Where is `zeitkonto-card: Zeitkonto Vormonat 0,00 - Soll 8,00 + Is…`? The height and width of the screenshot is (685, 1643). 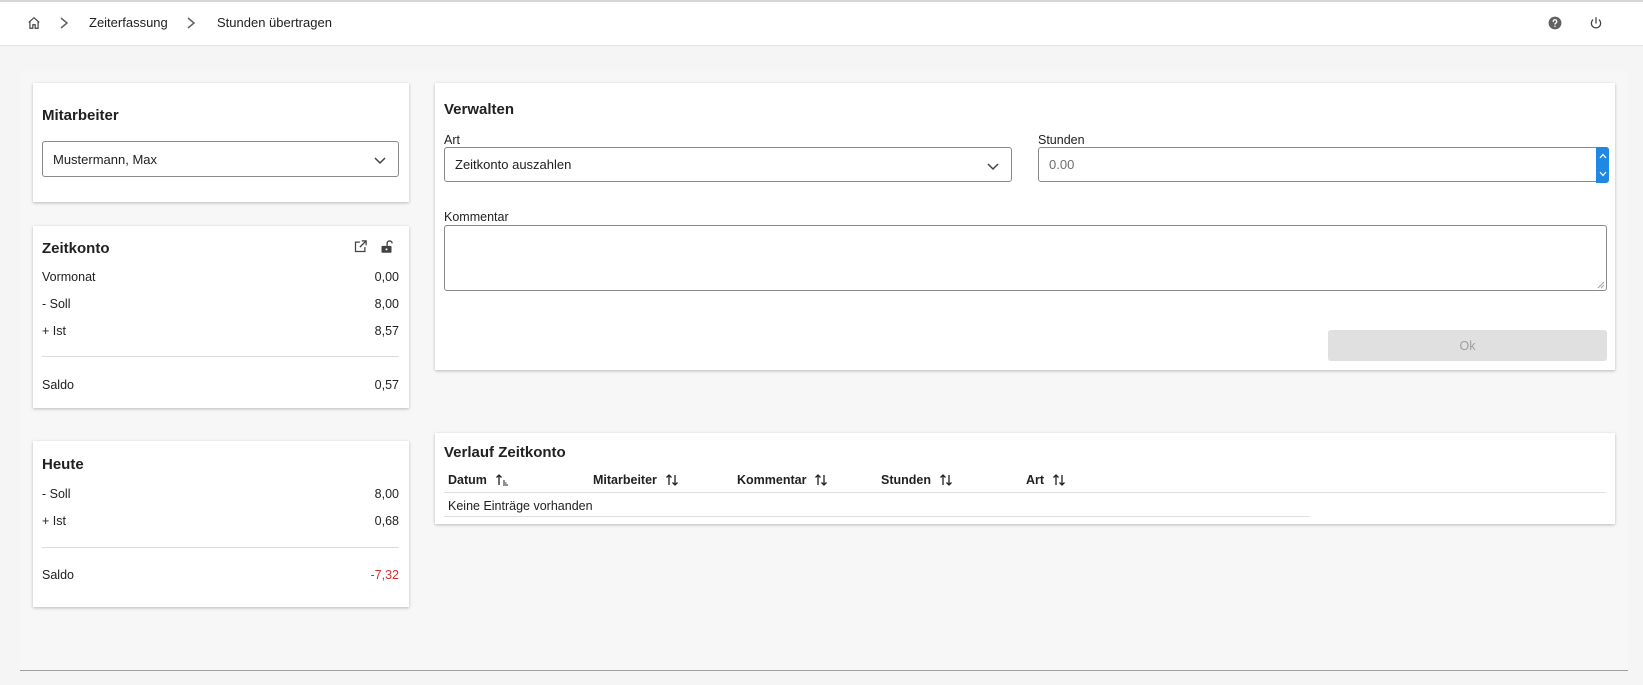 zeitkonto-card: Zeitkonto Vormonat 0,00 - Soll 8,00 + Is… is located at coordinates (221, 317).